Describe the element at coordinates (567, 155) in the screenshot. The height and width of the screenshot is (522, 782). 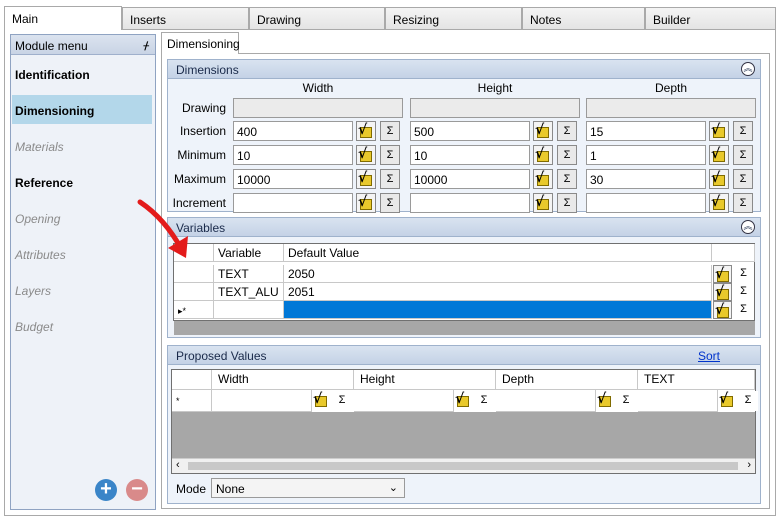
I see `minimum-height-sum-button: Σ` at that location.